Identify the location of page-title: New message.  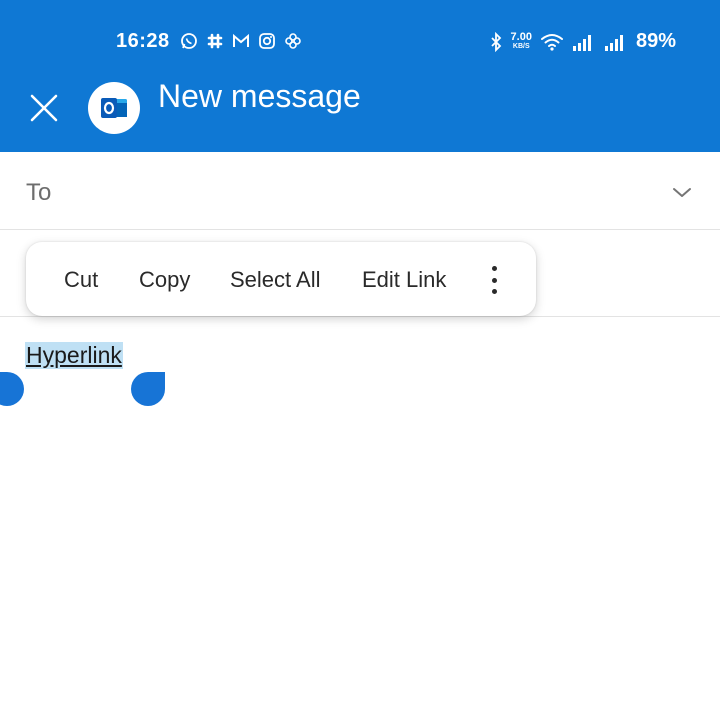
(259, 96).